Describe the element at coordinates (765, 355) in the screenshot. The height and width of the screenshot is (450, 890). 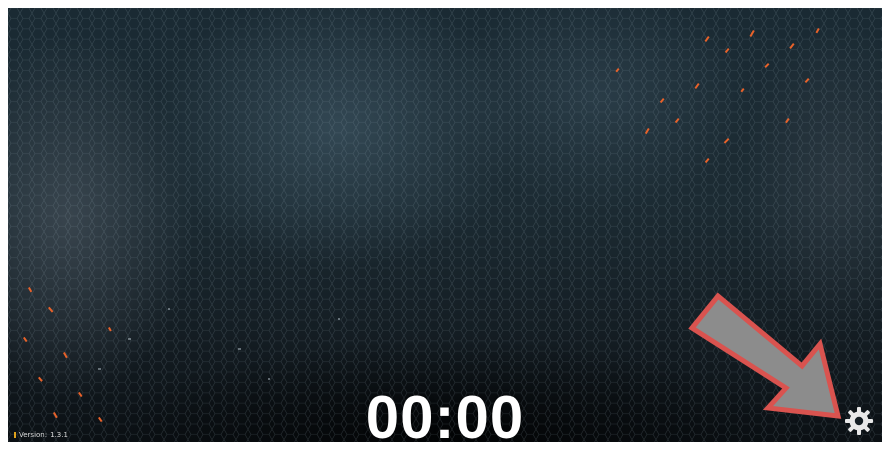
I see `pointer-arrow` at that location.